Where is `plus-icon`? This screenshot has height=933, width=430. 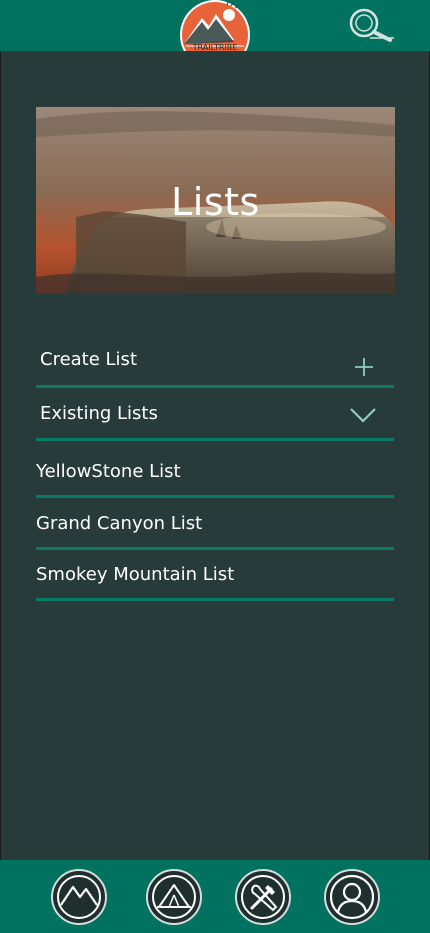
plus-icon is located at coordinates (364, 367).